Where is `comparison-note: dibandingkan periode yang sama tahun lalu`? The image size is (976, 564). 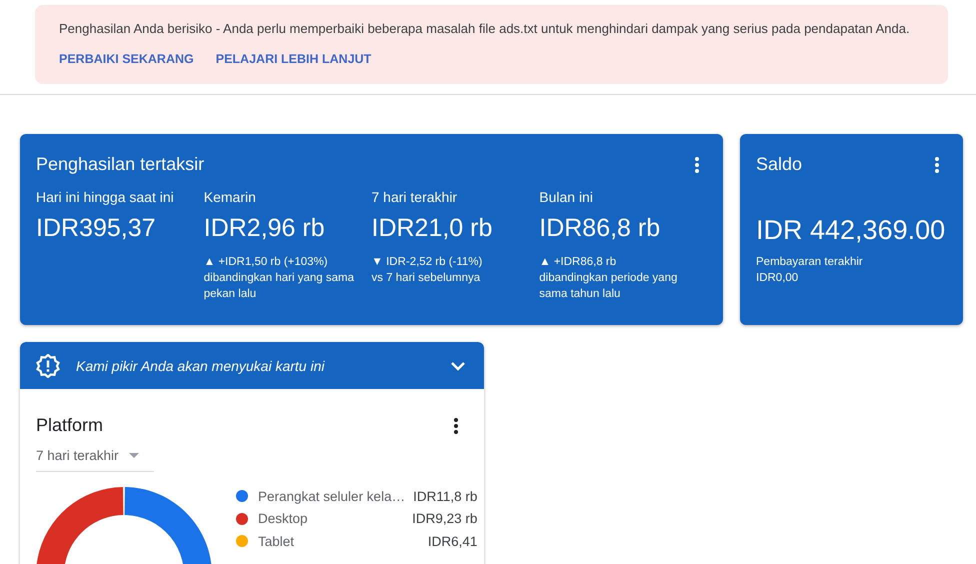 comparison-note: dibandingkan periode yang sama tahun lalu is located at coordinates (608, 286).